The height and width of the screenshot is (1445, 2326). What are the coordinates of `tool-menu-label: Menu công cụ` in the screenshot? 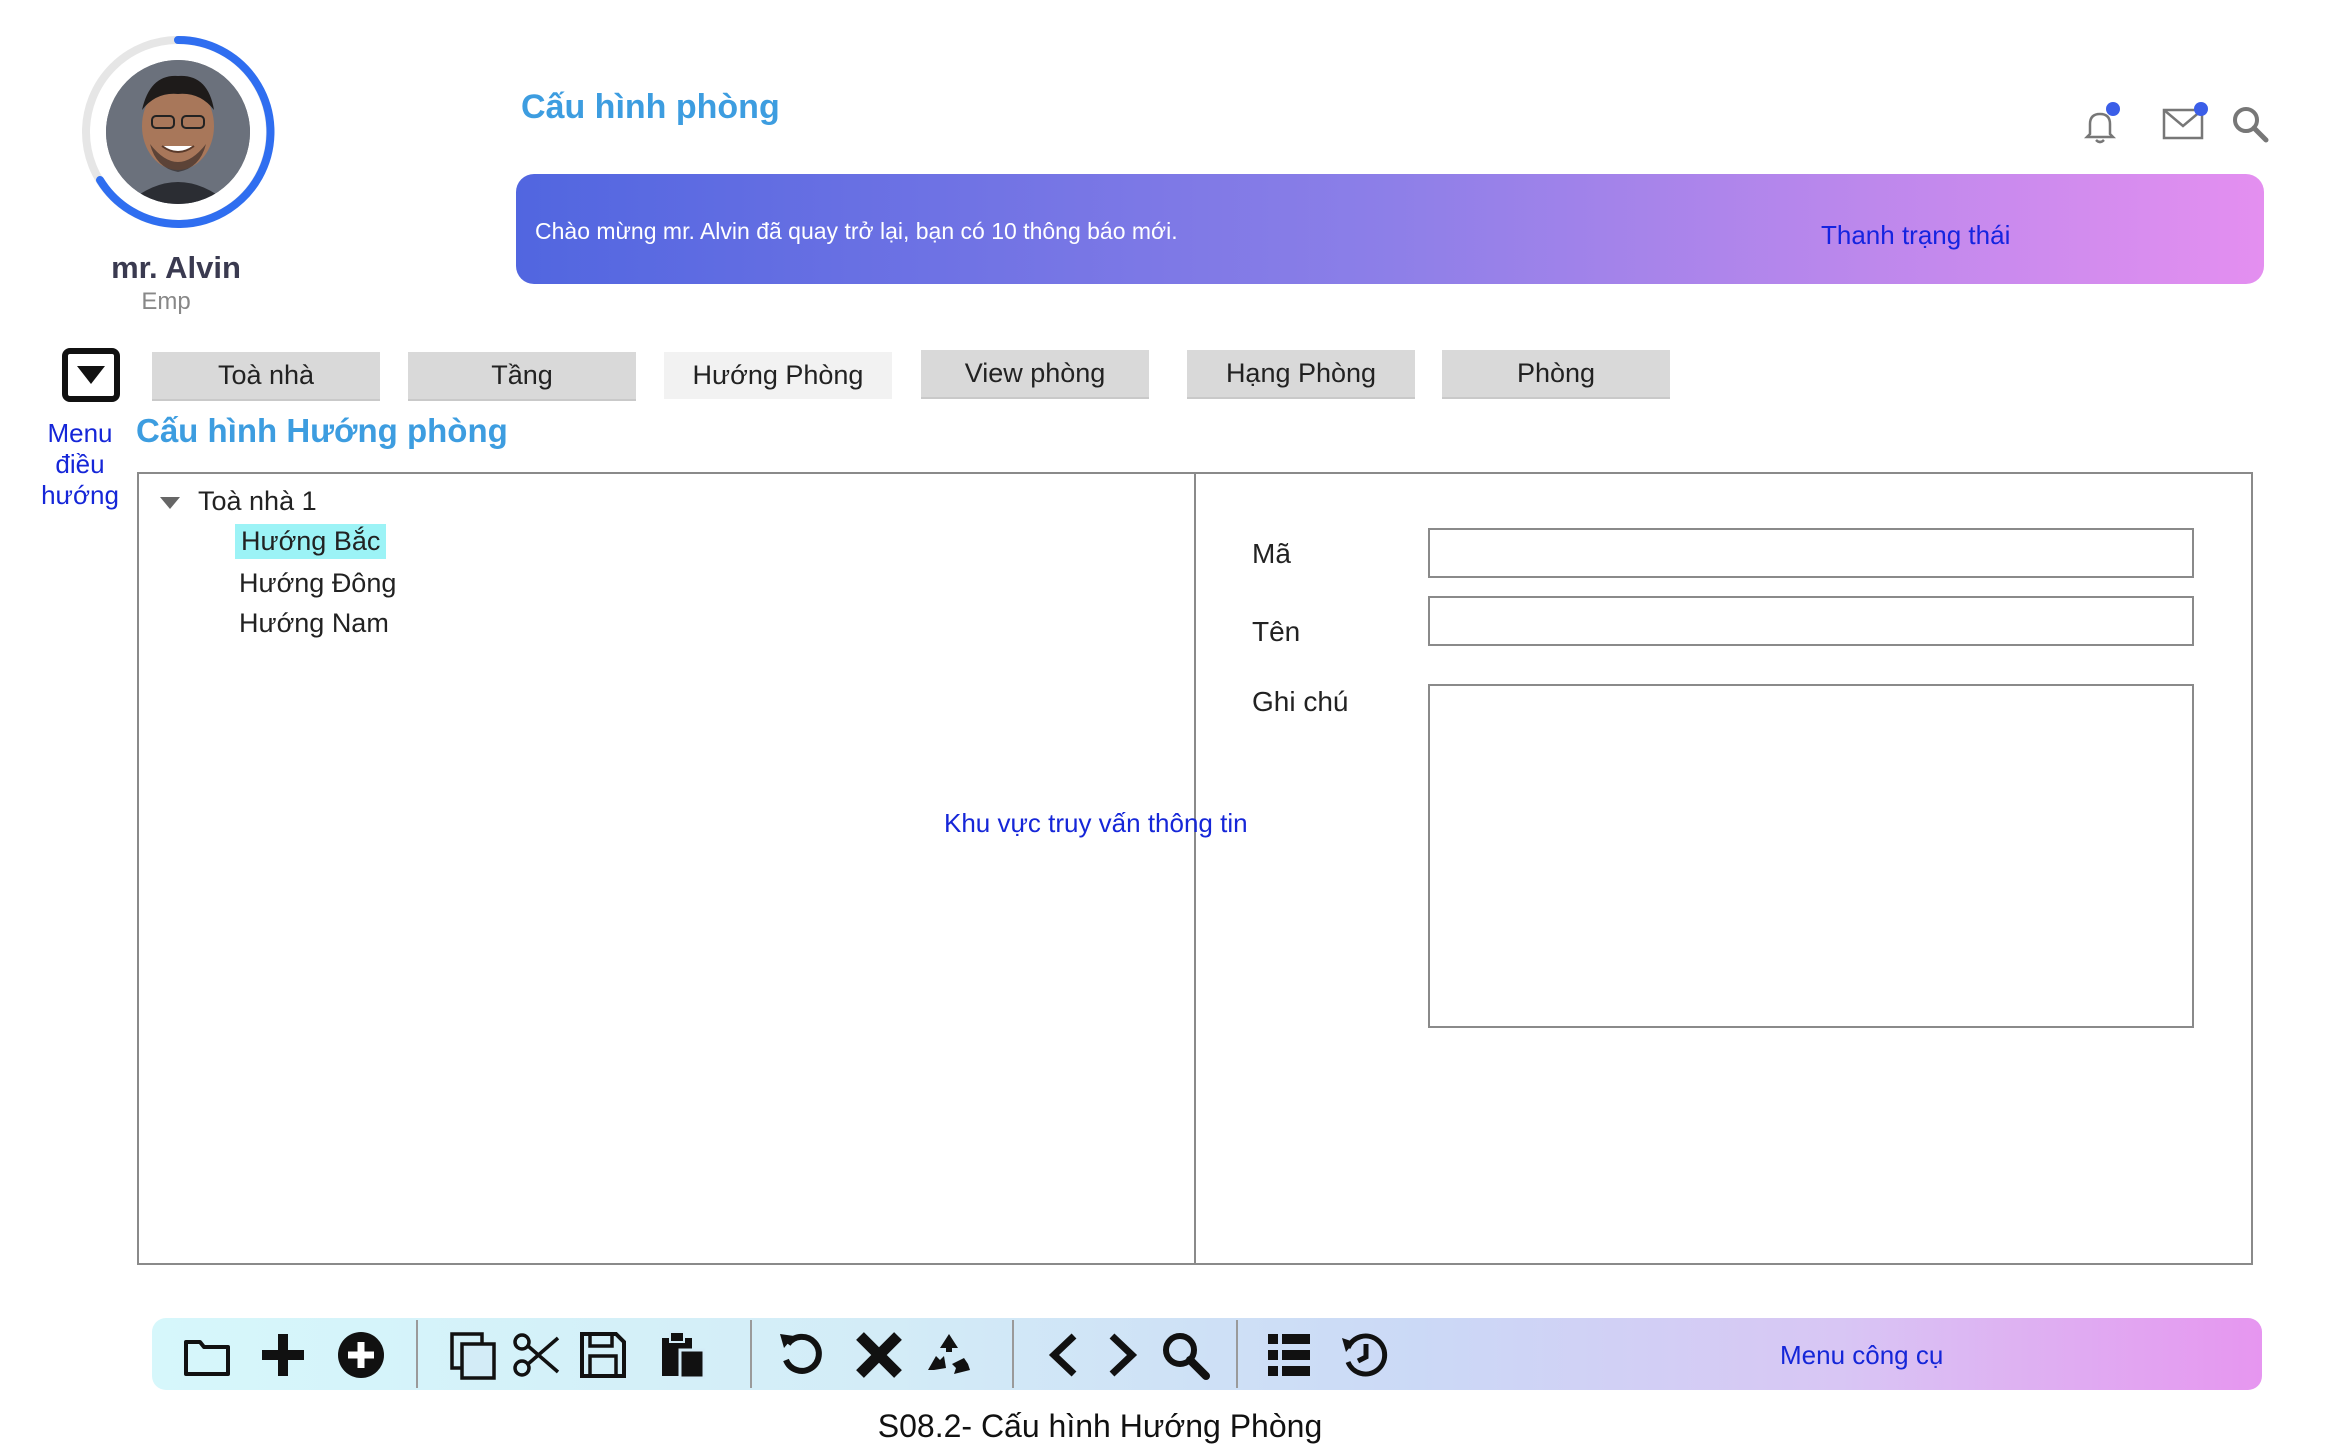 It's located at (1862, 1355).